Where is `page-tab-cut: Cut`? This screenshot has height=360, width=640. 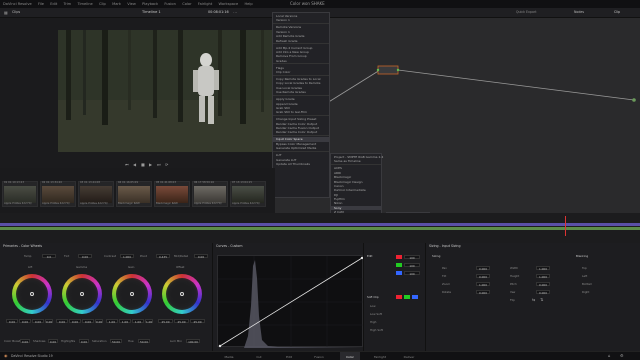
page-tab-cut: Cut is located at coordinates (259, 356).